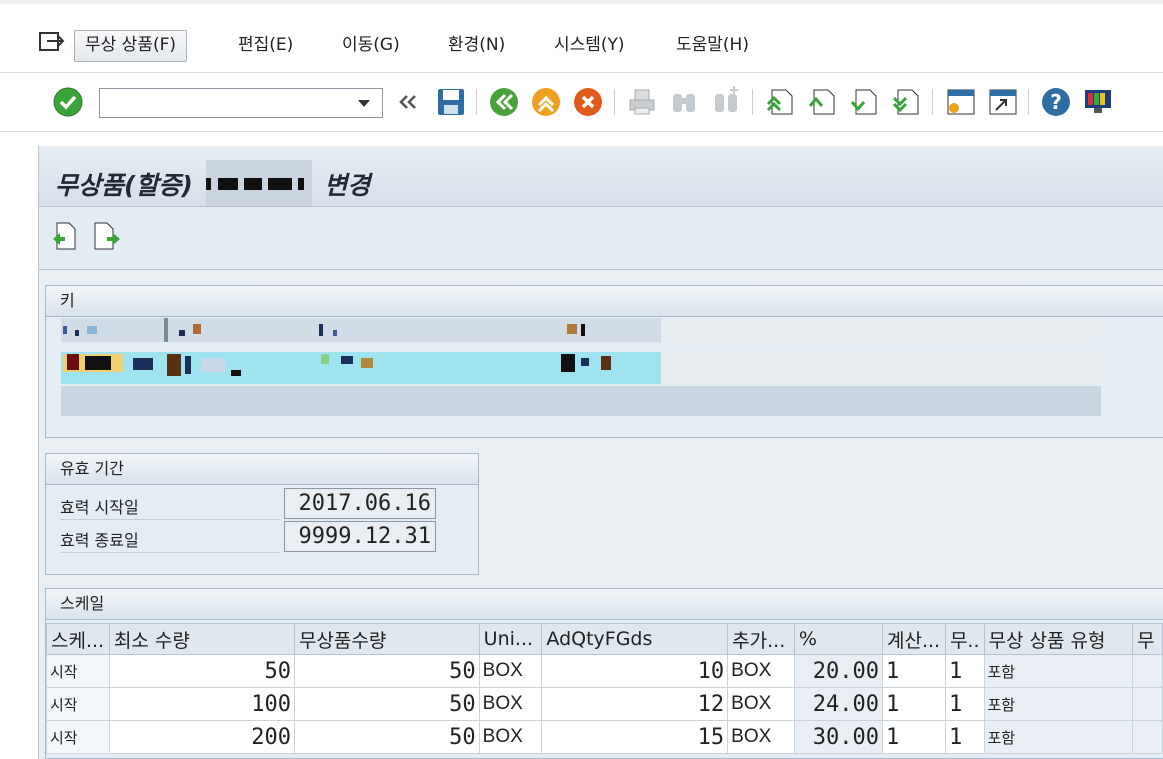 The height and width of the screenshot is (759, 1163). I want to click on menu-bar: 무상 상품(F) 편집(E) 이동(G) 환경(N) 시스템(Y) 도움말(H), so click(581, 36).